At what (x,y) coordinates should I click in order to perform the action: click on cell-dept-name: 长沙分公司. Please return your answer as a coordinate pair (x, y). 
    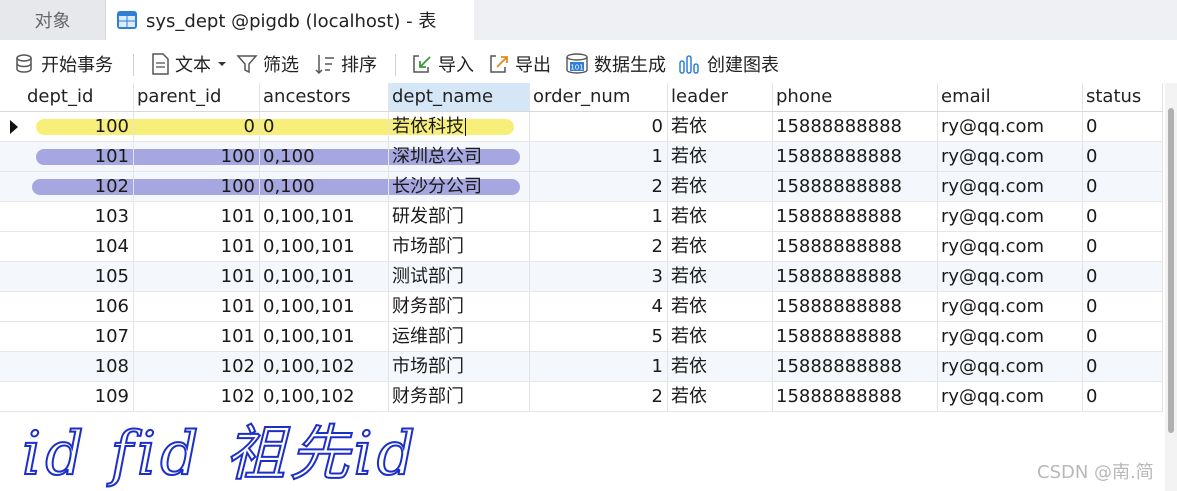
    Looking at the image, I should click on (459, 186).